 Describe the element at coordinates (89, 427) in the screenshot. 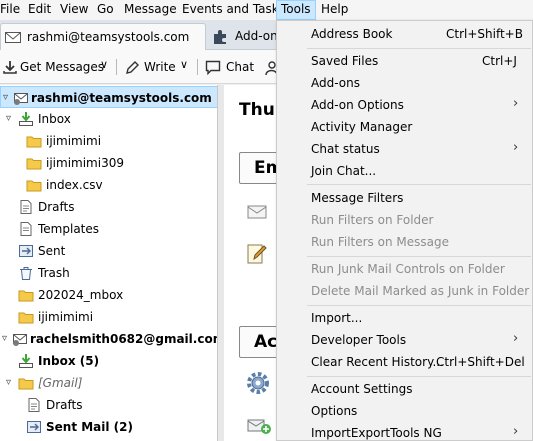

I see `folder-label: Sent Mail (2)` at that location.